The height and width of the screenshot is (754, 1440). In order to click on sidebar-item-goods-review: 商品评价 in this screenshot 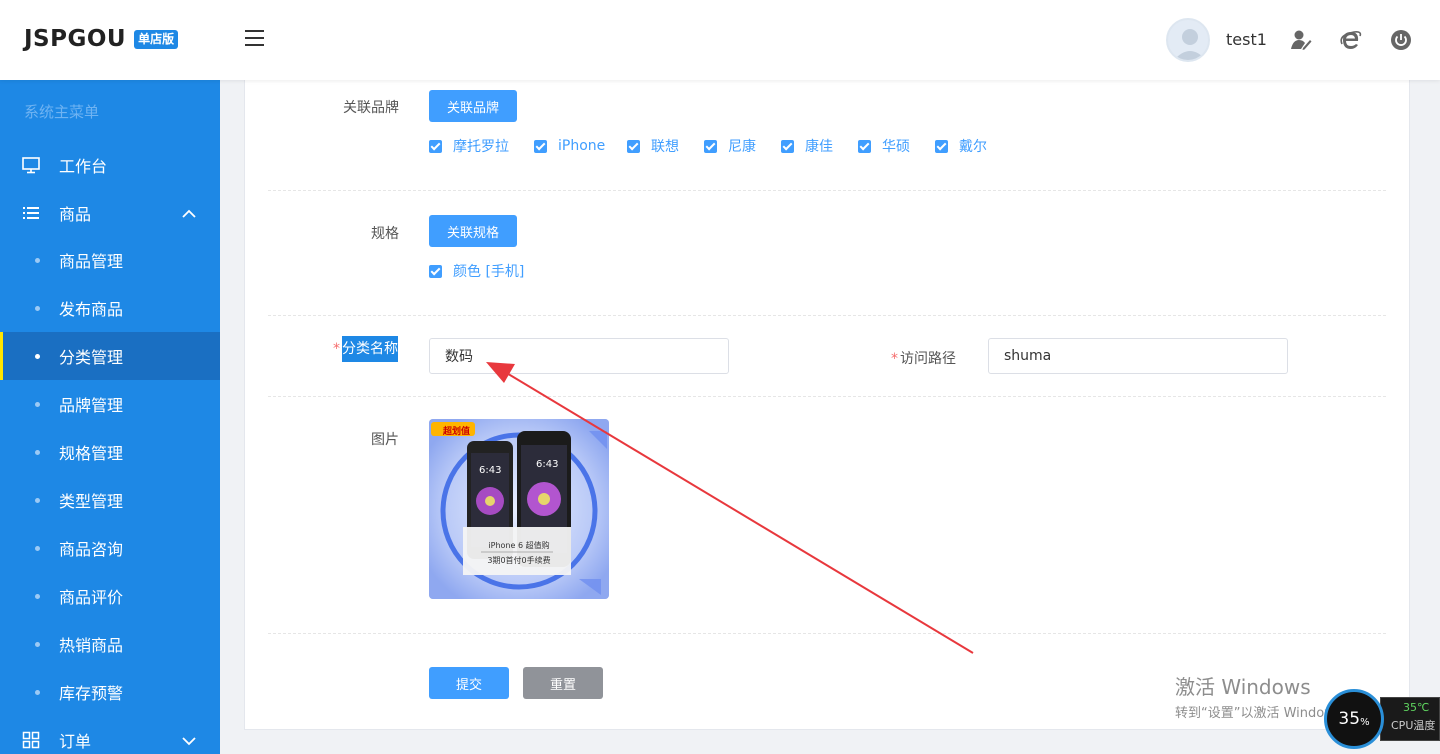, I will do `click(110, 596)`.